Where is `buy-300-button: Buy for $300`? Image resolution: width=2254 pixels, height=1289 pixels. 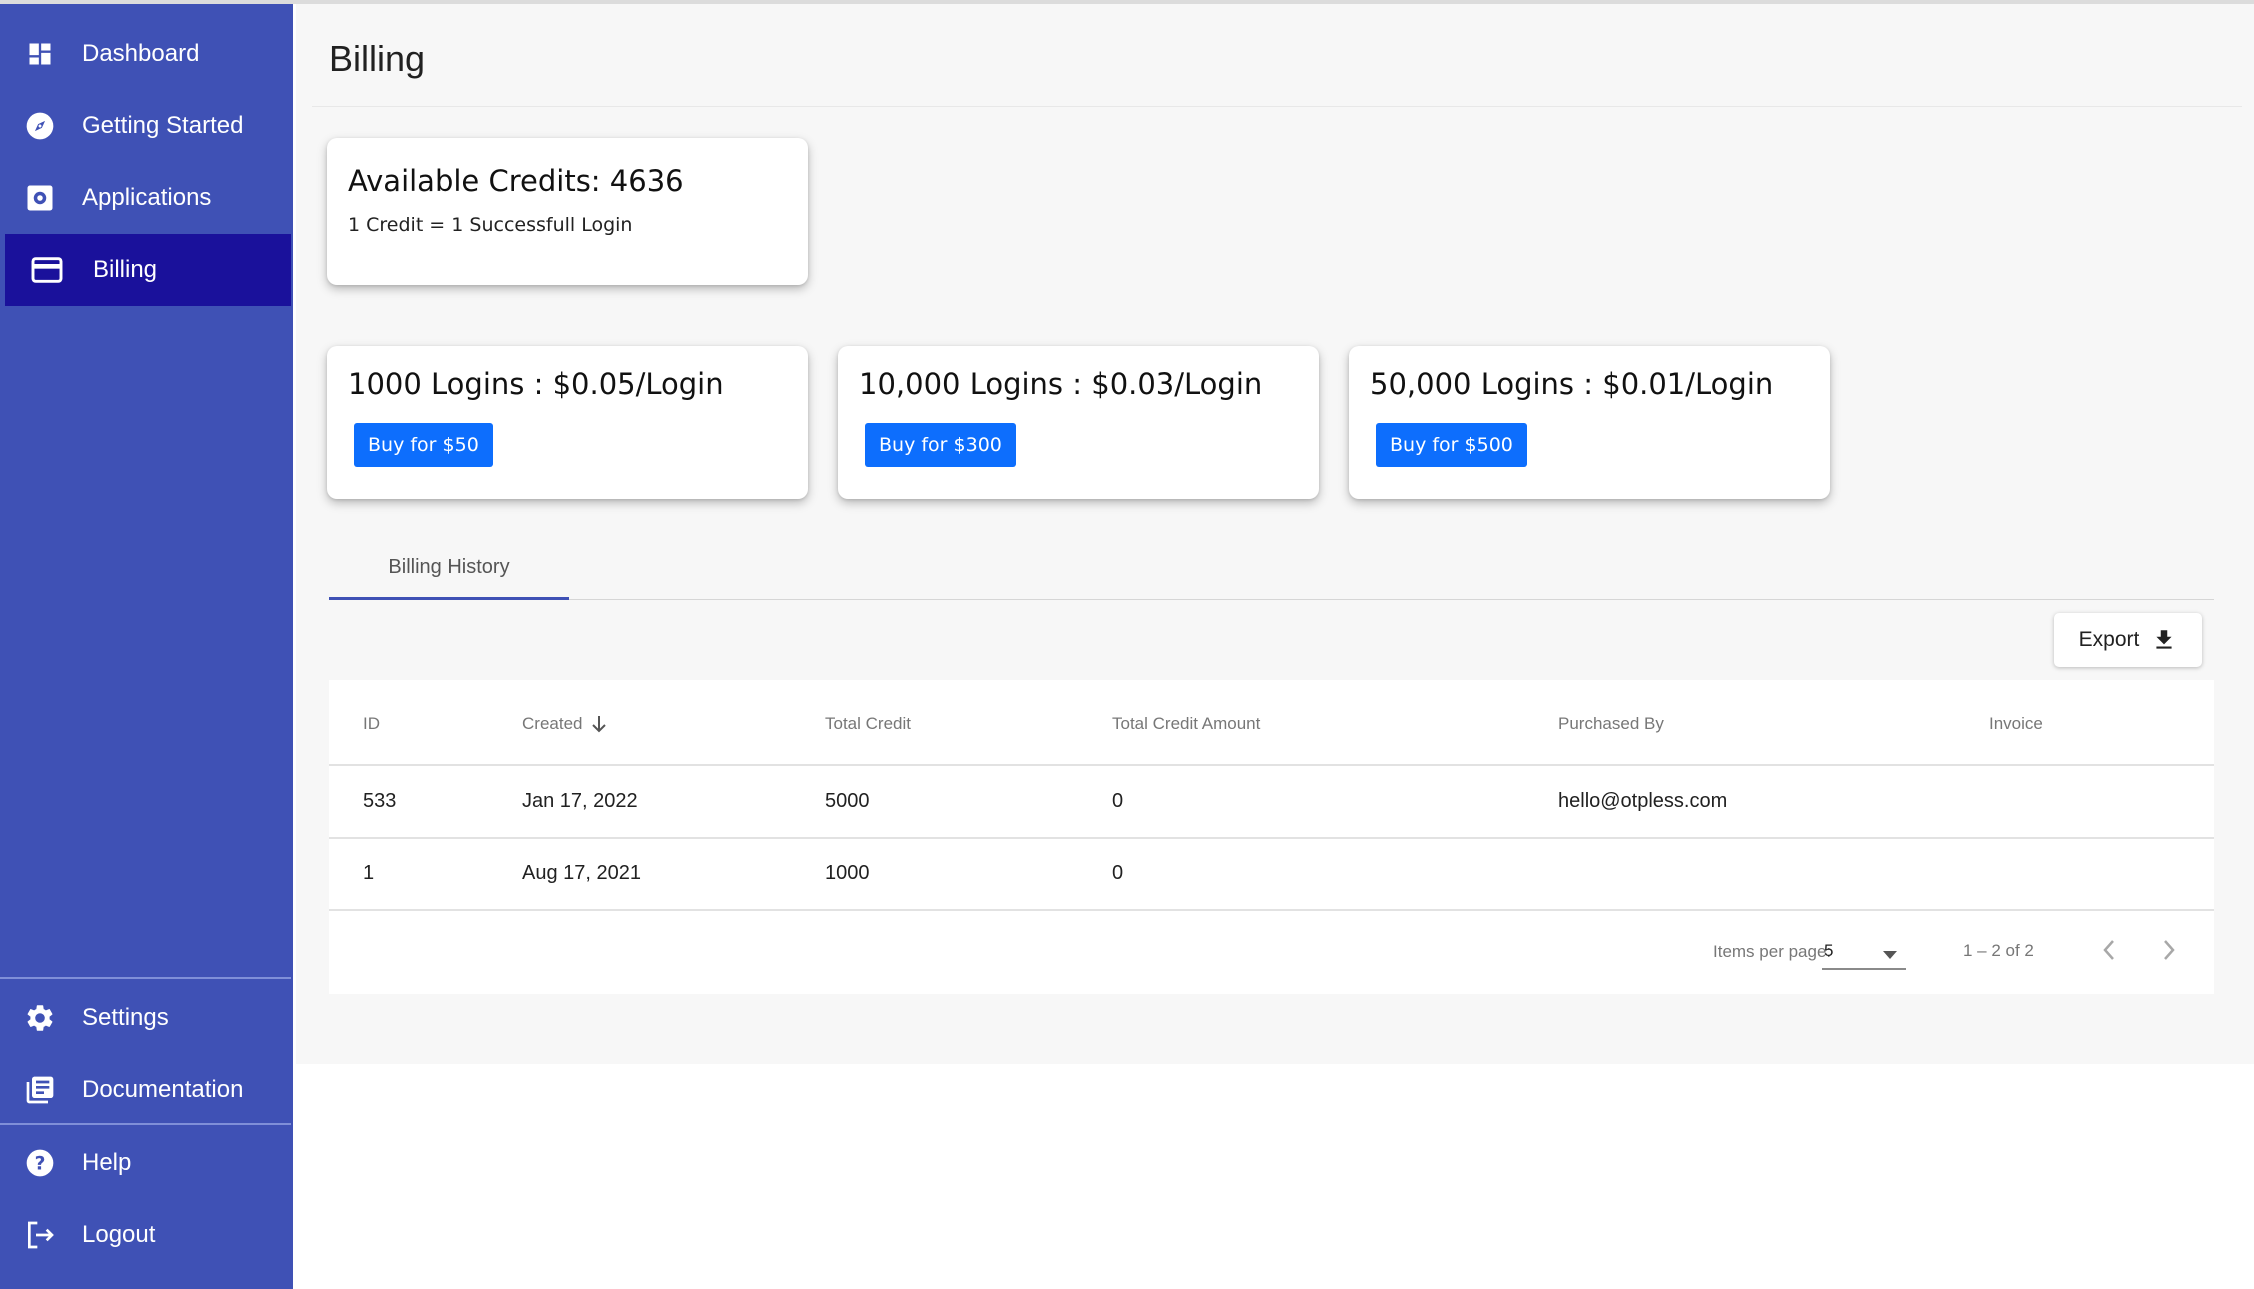 buy-300-button: Buy for $300 is located at coordinates (940, 445).